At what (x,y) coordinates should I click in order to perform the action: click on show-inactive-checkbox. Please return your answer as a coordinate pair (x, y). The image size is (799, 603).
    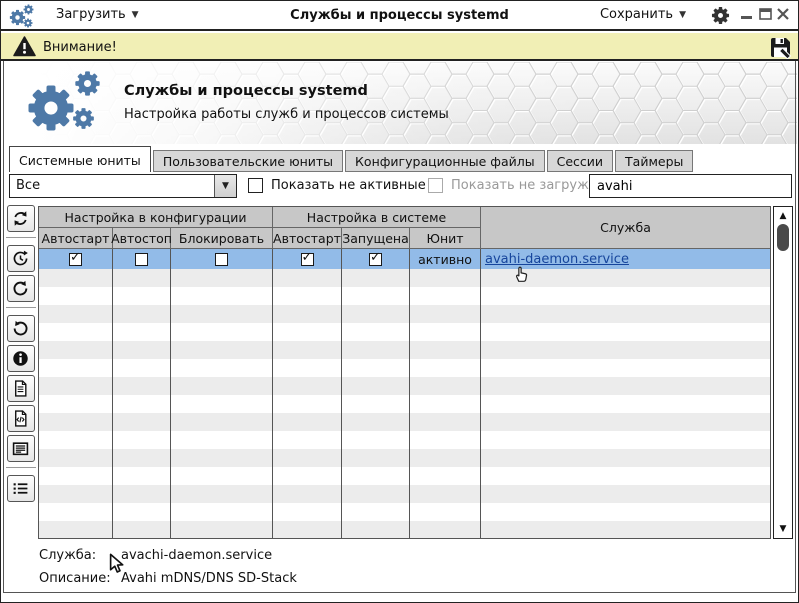
    Looking at the image, I should click on (255, 185).